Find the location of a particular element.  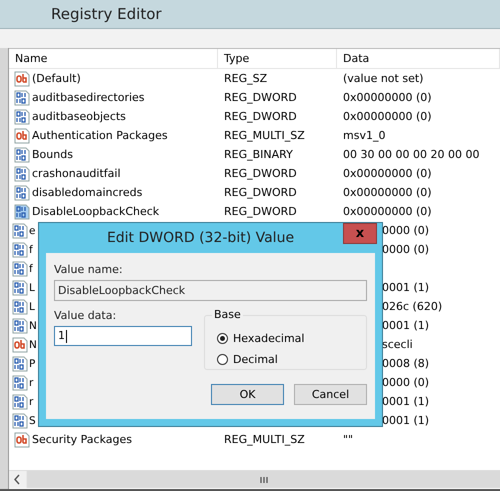

window-title: Registry Editor is located at coordinates (106, 14).